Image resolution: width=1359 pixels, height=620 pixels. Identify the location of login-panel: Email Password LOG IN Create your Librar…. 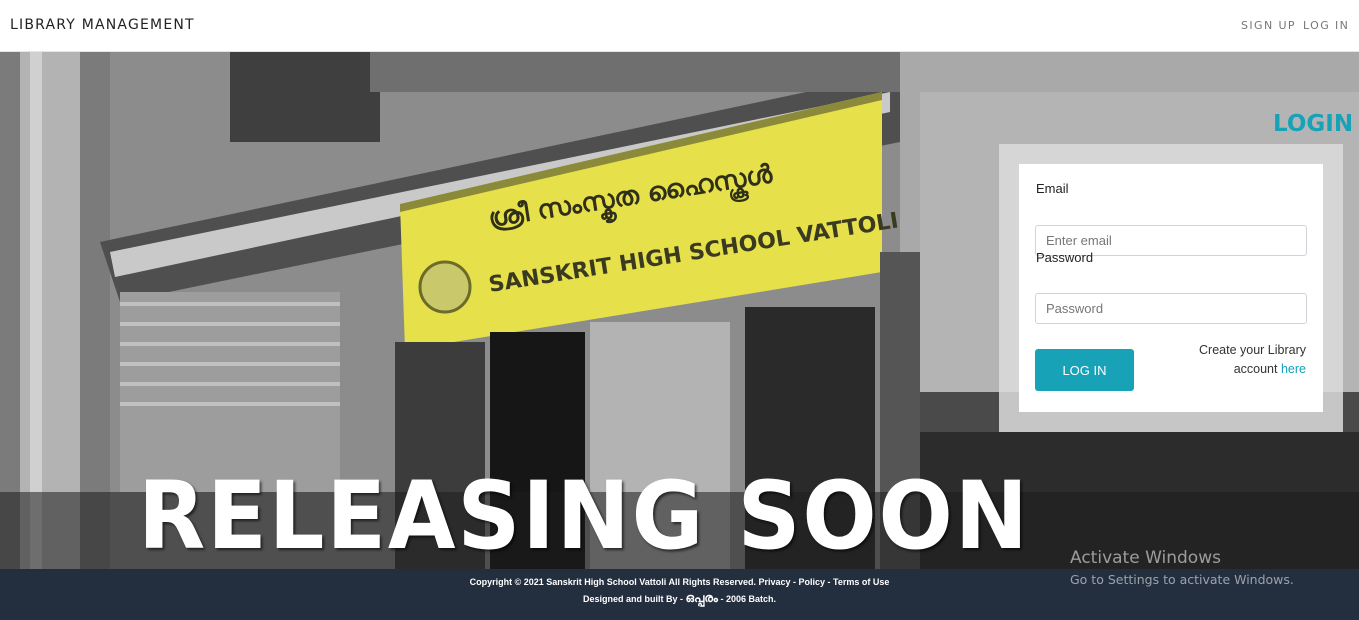
(1171, 288).